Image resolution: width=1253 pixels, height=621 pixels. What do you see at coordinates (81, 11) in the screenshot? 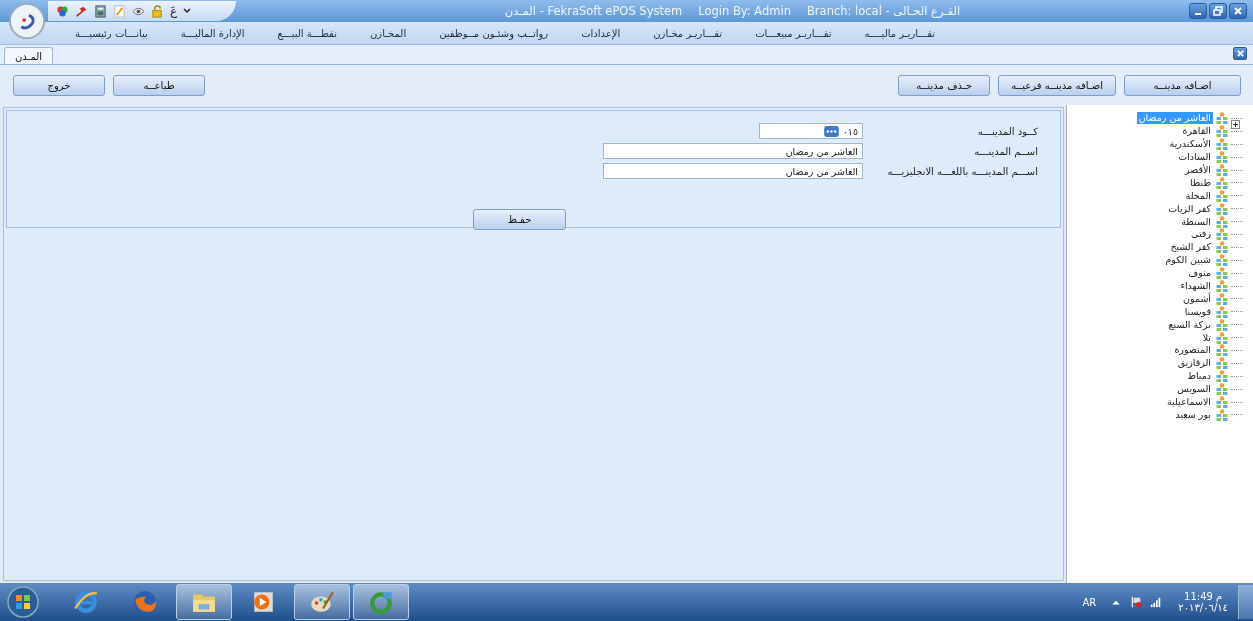
I see `pin-icon` at bounding box center [81, 11].